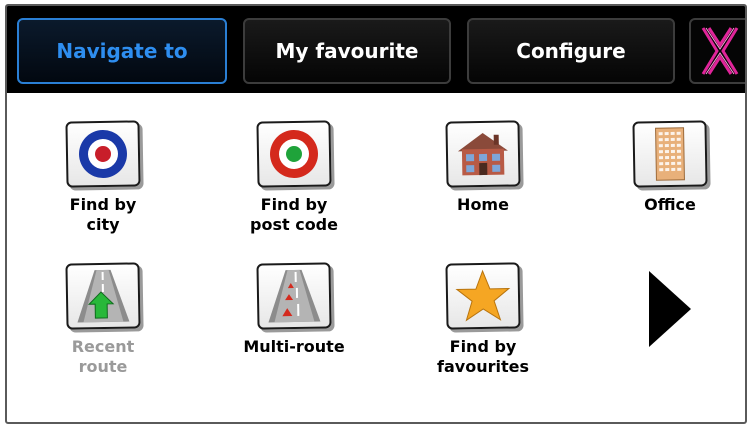 This screenshot has height=426, width=750. I want to click on multi-route-icon, so click(294, 296).